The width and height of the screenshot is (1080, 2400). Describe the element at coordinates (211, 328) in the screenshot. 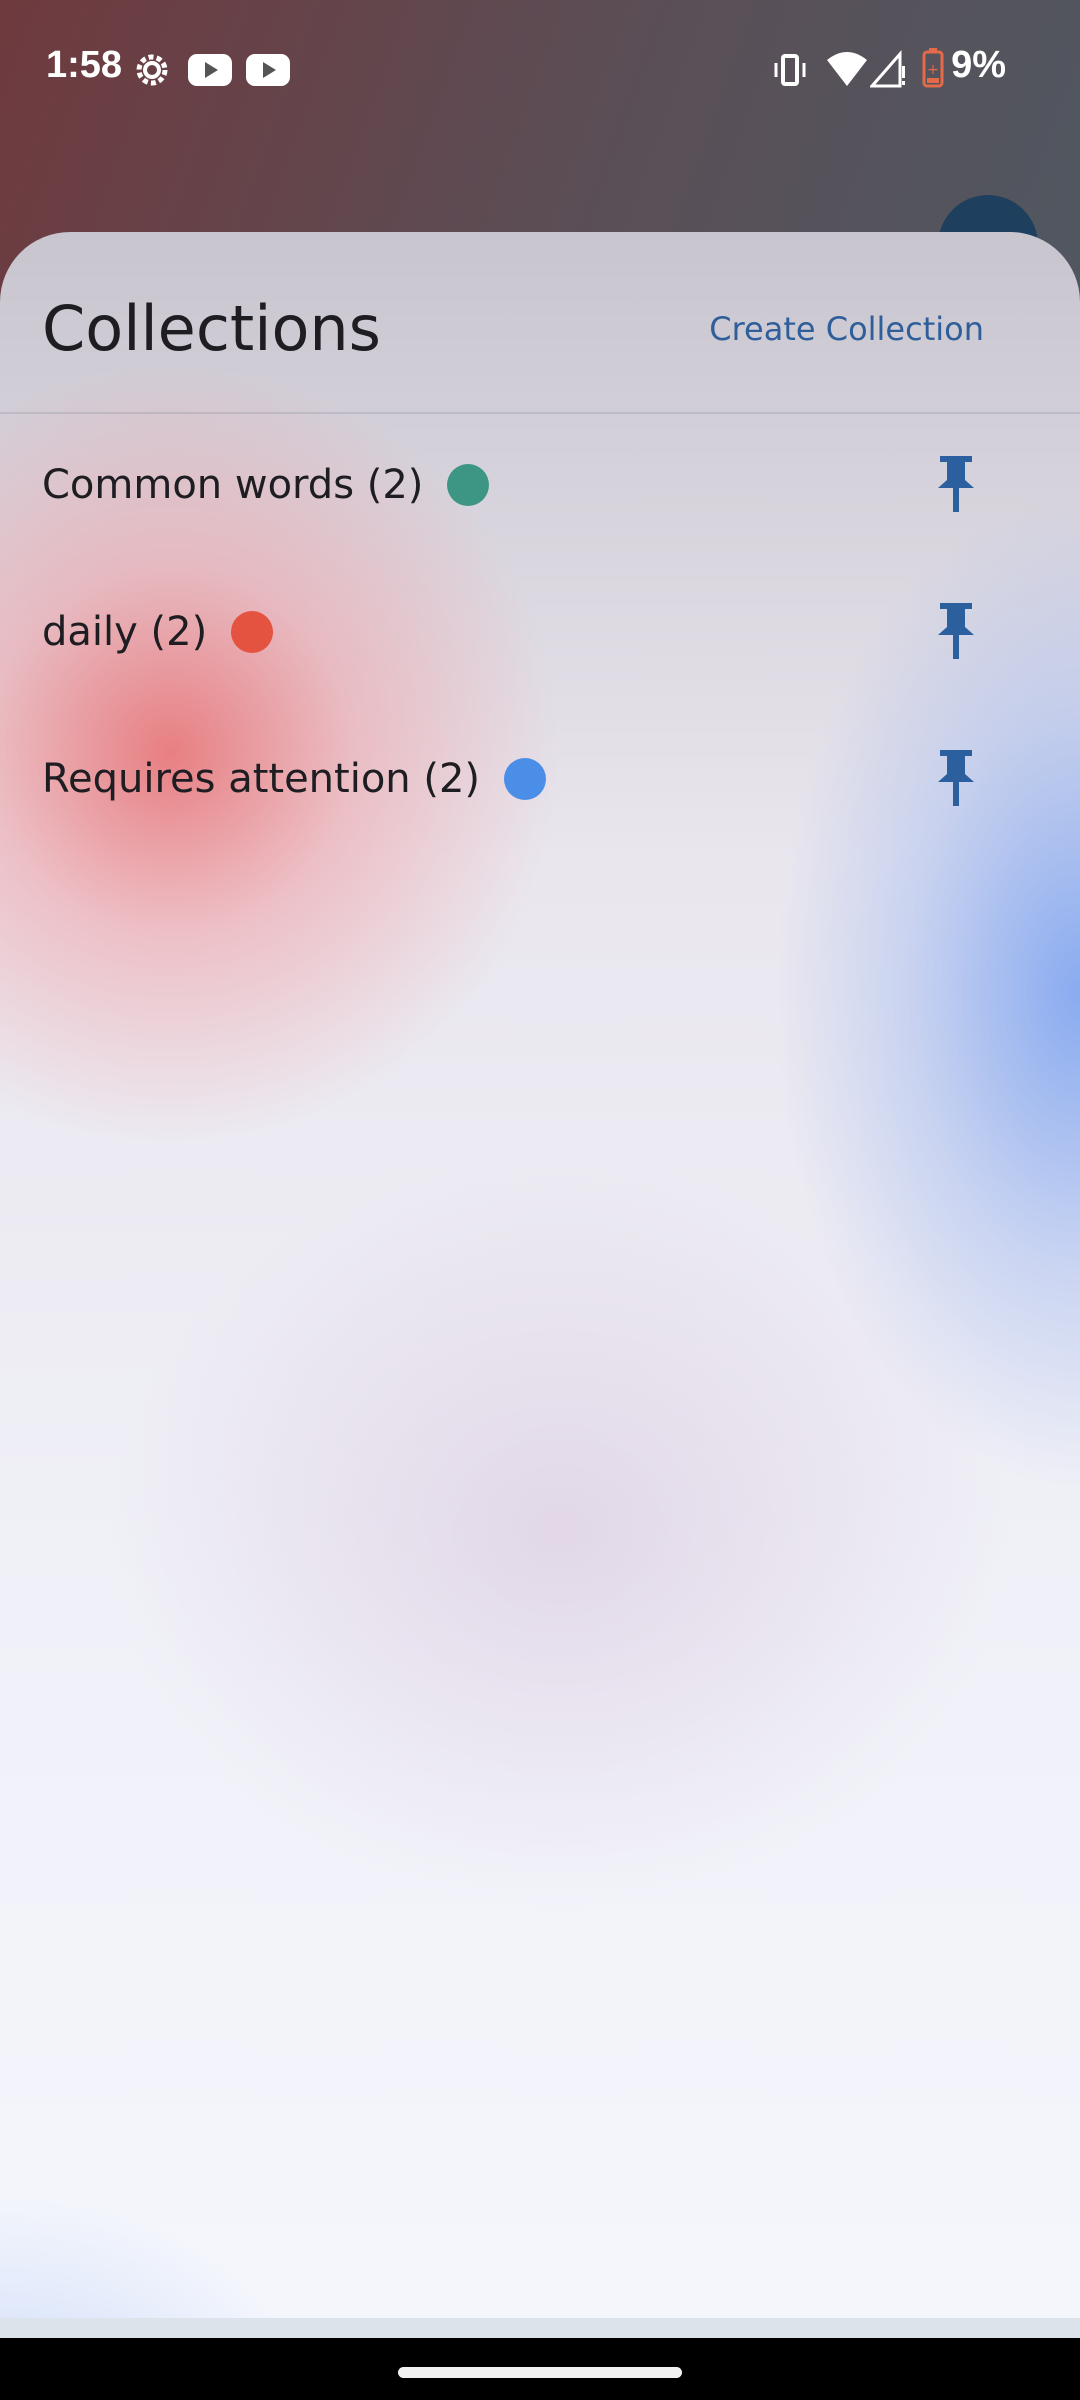

I see `sheet-title: Collections` at that location.